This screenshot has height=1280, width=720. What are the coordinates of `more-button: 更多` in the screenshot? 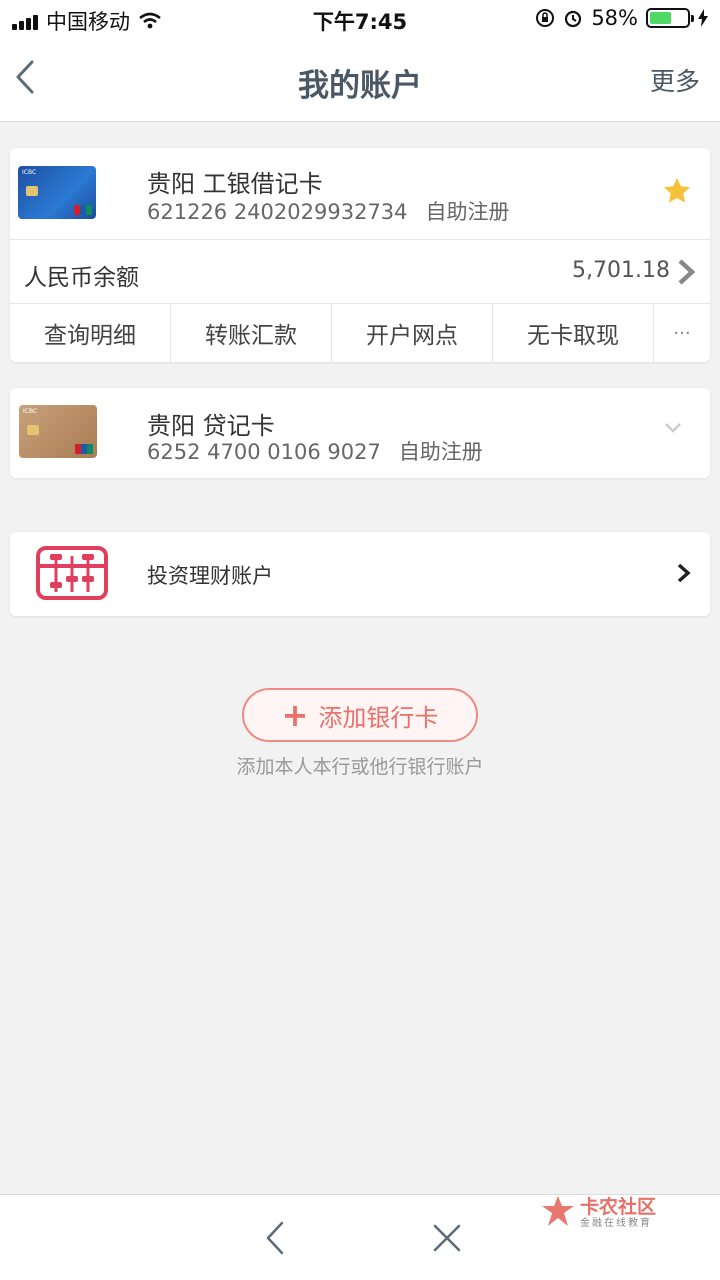 It's located at (675, 80).